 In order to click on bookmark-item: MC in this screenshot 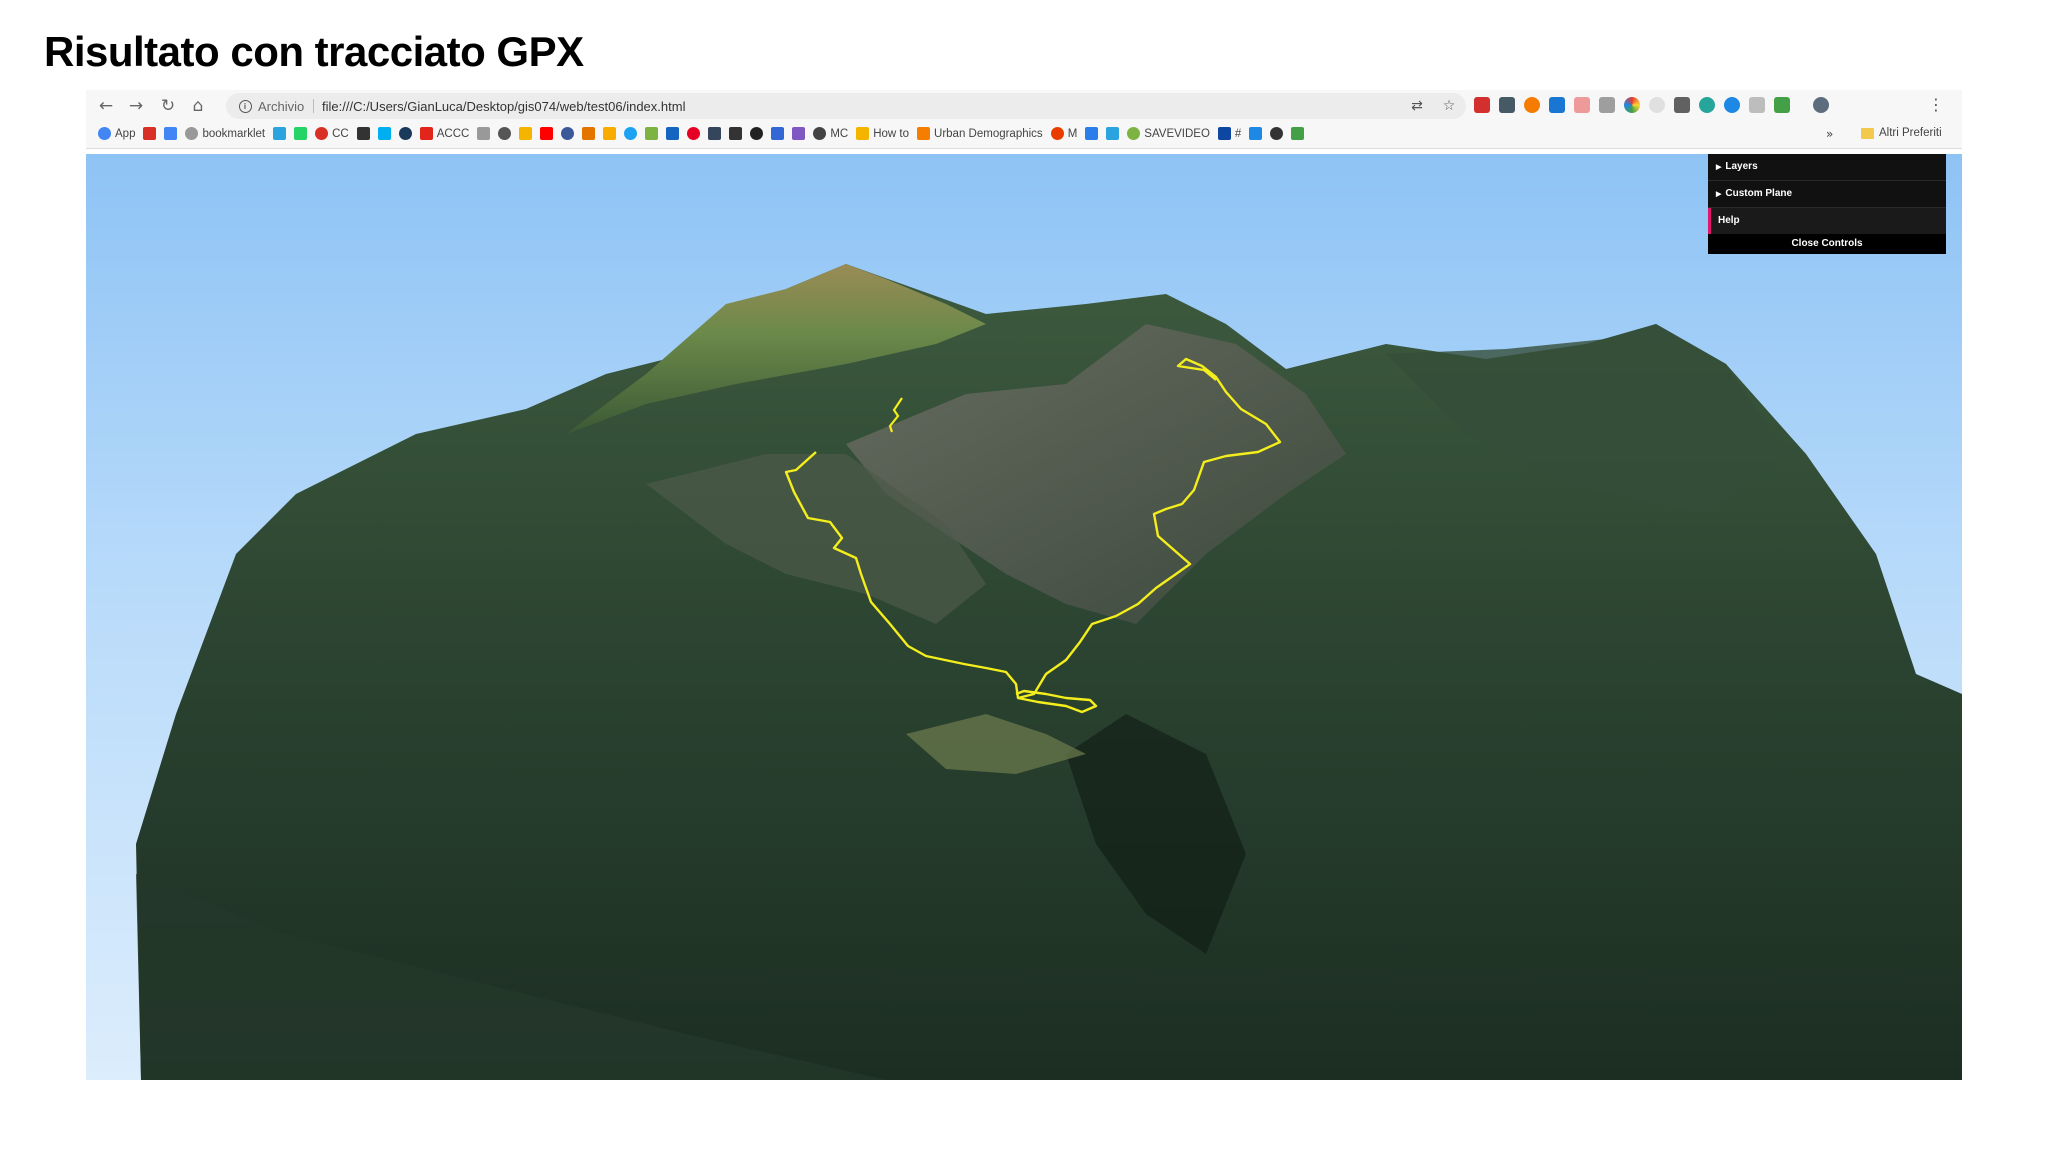, I will do `click(830, 133)`.